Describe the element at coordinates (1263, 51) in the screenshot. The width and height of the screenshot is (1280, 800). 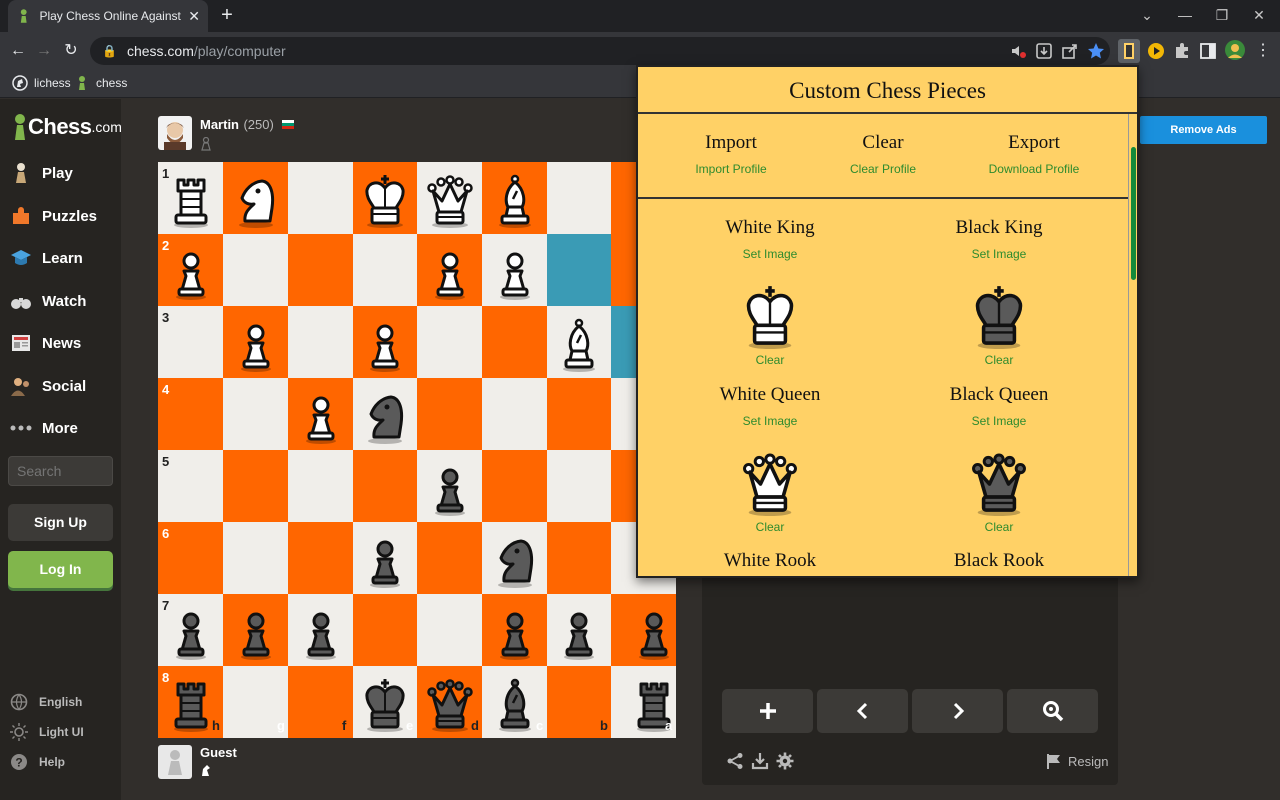
I see `browser-menu-icon: ⋮` at that location.